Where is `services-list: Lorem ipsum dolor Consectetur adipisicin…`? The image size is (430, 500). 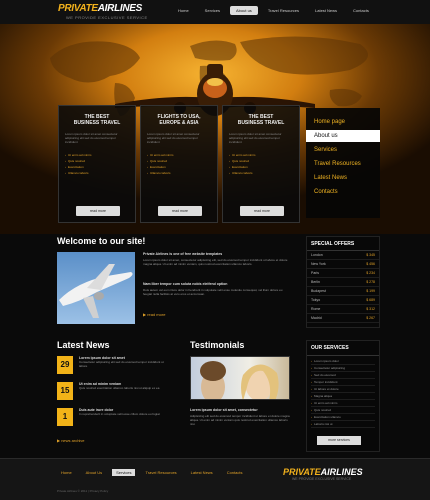
services-list: Lorem ipsum dolor Consectetur adipisicin… is located at coordinates (343, 393).